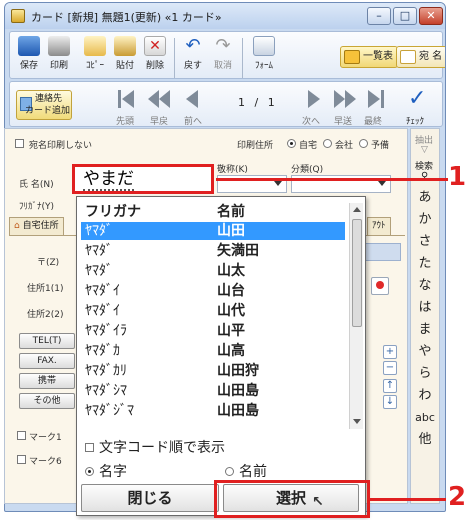 Image resolution: width=470 pixels, height=520 pixels. Describe the element at coordinates (47, 401) in the screenshot. I see `other-contact-button: その他` at that location.